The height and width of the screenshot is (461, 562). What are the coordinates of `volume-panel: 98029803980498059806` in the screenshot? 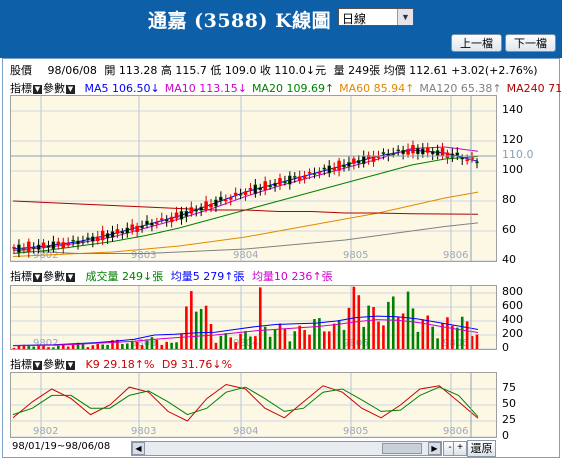 It's located at (253, 317).